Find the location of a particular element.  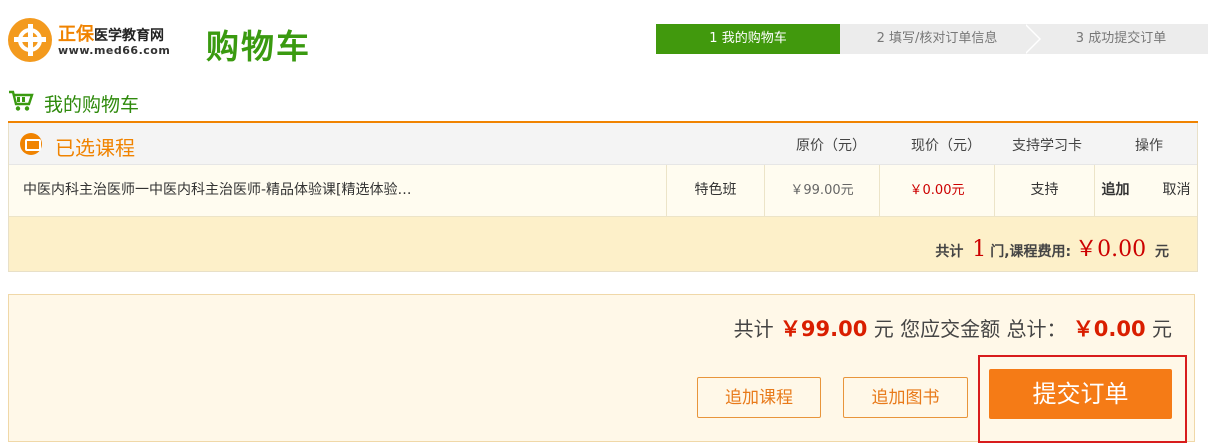

site-logo: 正保医学教育网 www.med66.com is located at coordinates (95, 40).